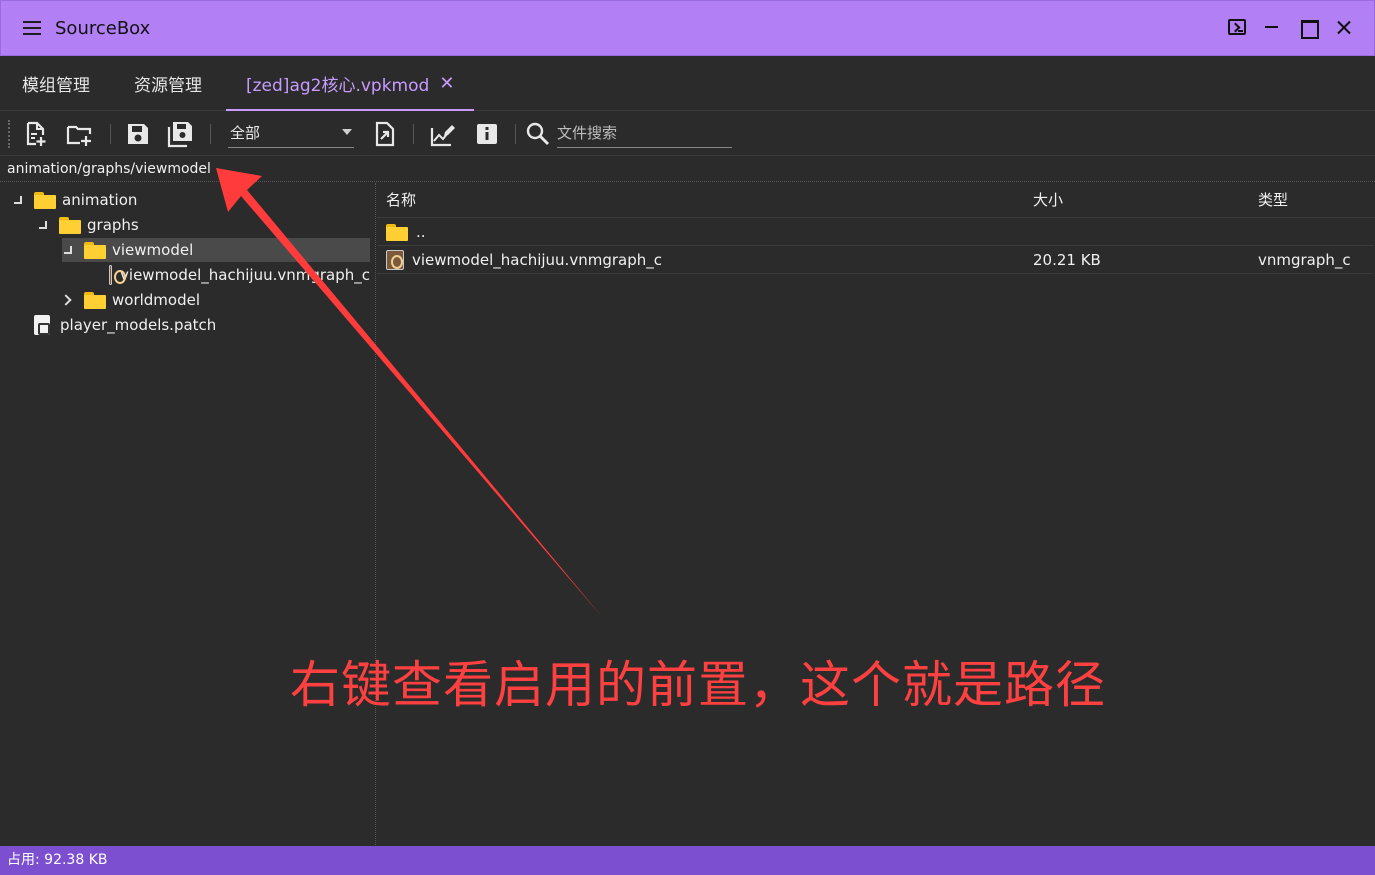 The width and height of the screenshot is (1375, 875). What do you see at coordinates (487, 134) in the screenshot?
I see `info-icon` at bounding box center [487, 134].